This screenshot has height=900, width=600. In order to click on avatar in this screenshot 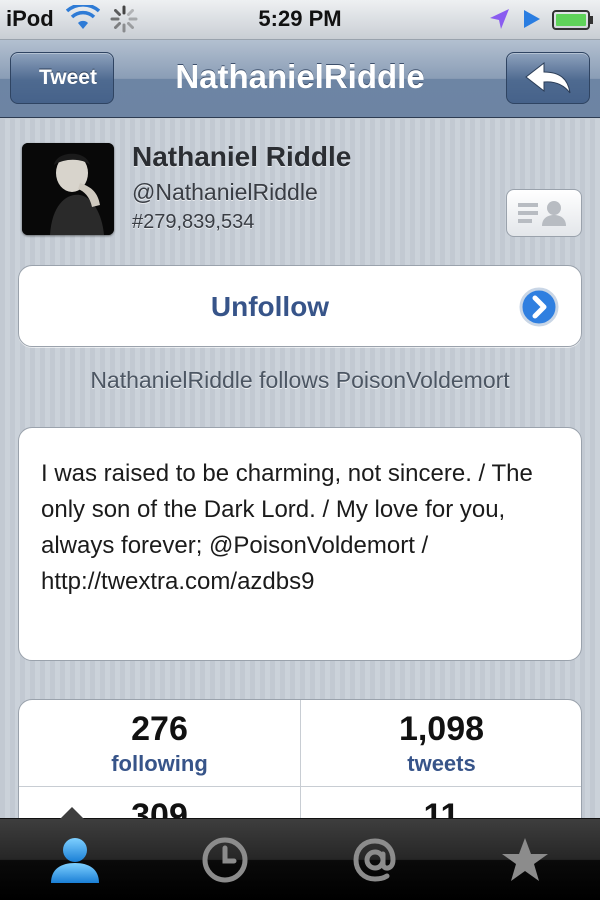, I will do `click(68, 189)`.